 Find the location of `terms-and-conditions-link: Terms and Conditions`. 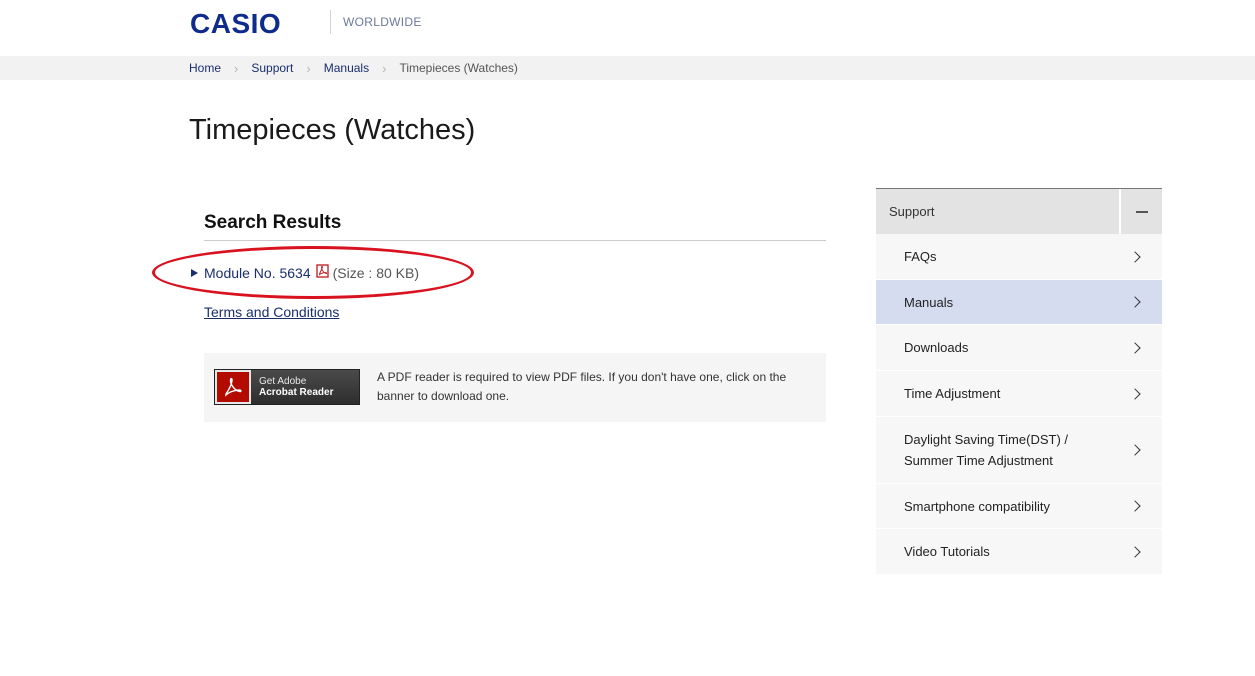

terms-and-conditions-link: Terms and Conditions is located at coordinates (271, 312).